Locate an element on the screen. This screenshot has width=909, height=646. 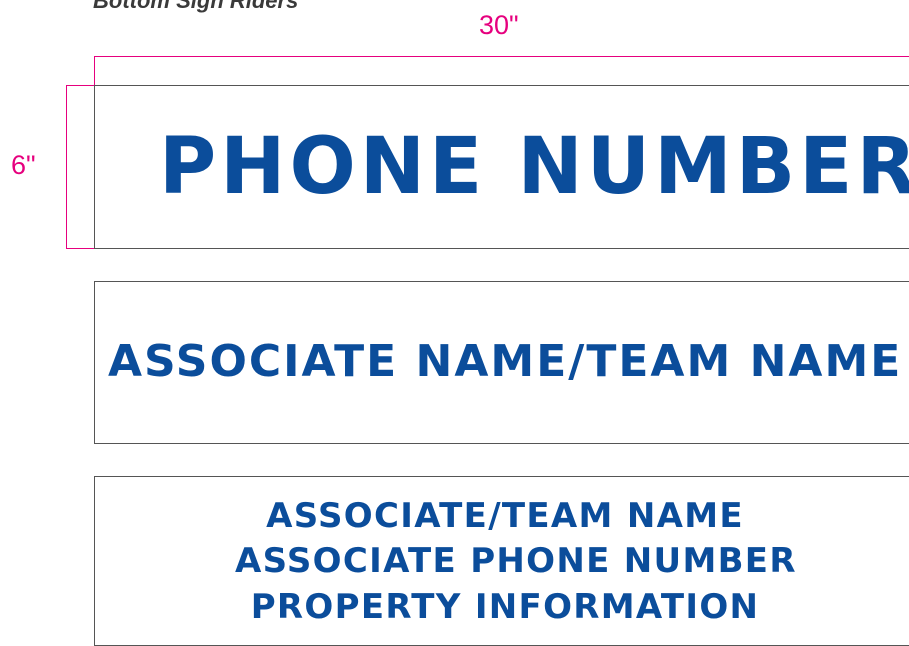
height-dimension-tick-top is located at coordinates (80, 85).